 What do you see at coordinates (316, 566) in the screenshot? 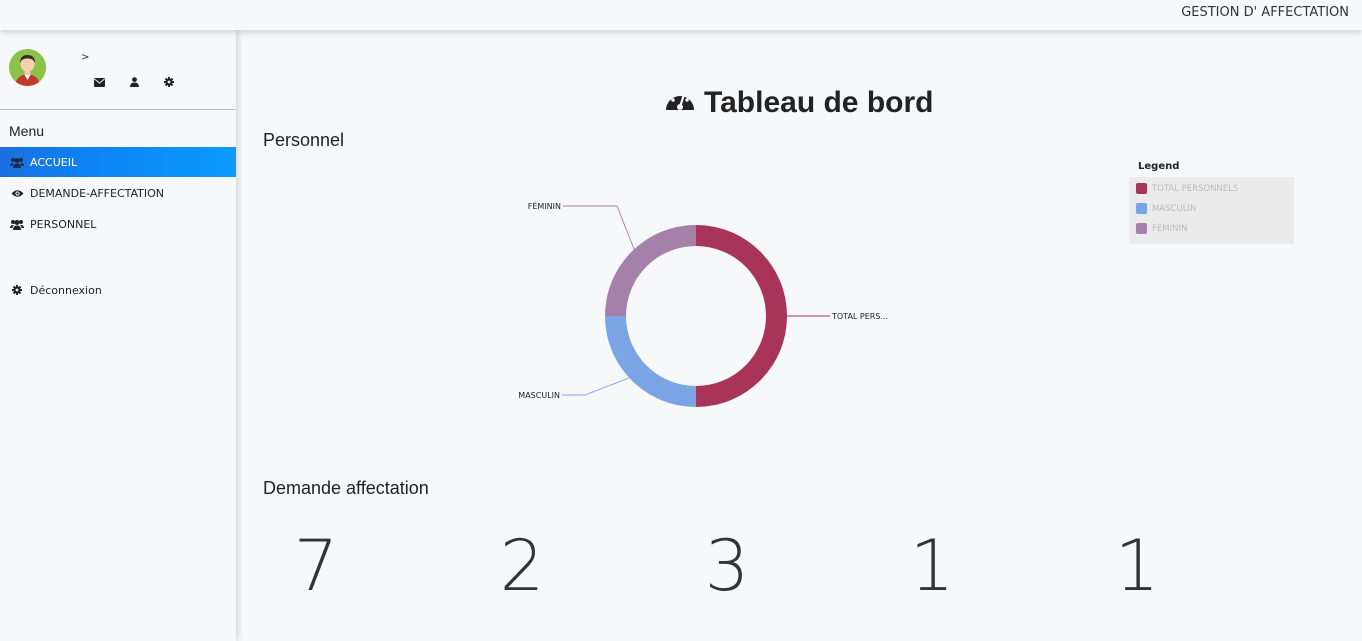
I see `stat-value: 7` at bounding box center [316, 566].